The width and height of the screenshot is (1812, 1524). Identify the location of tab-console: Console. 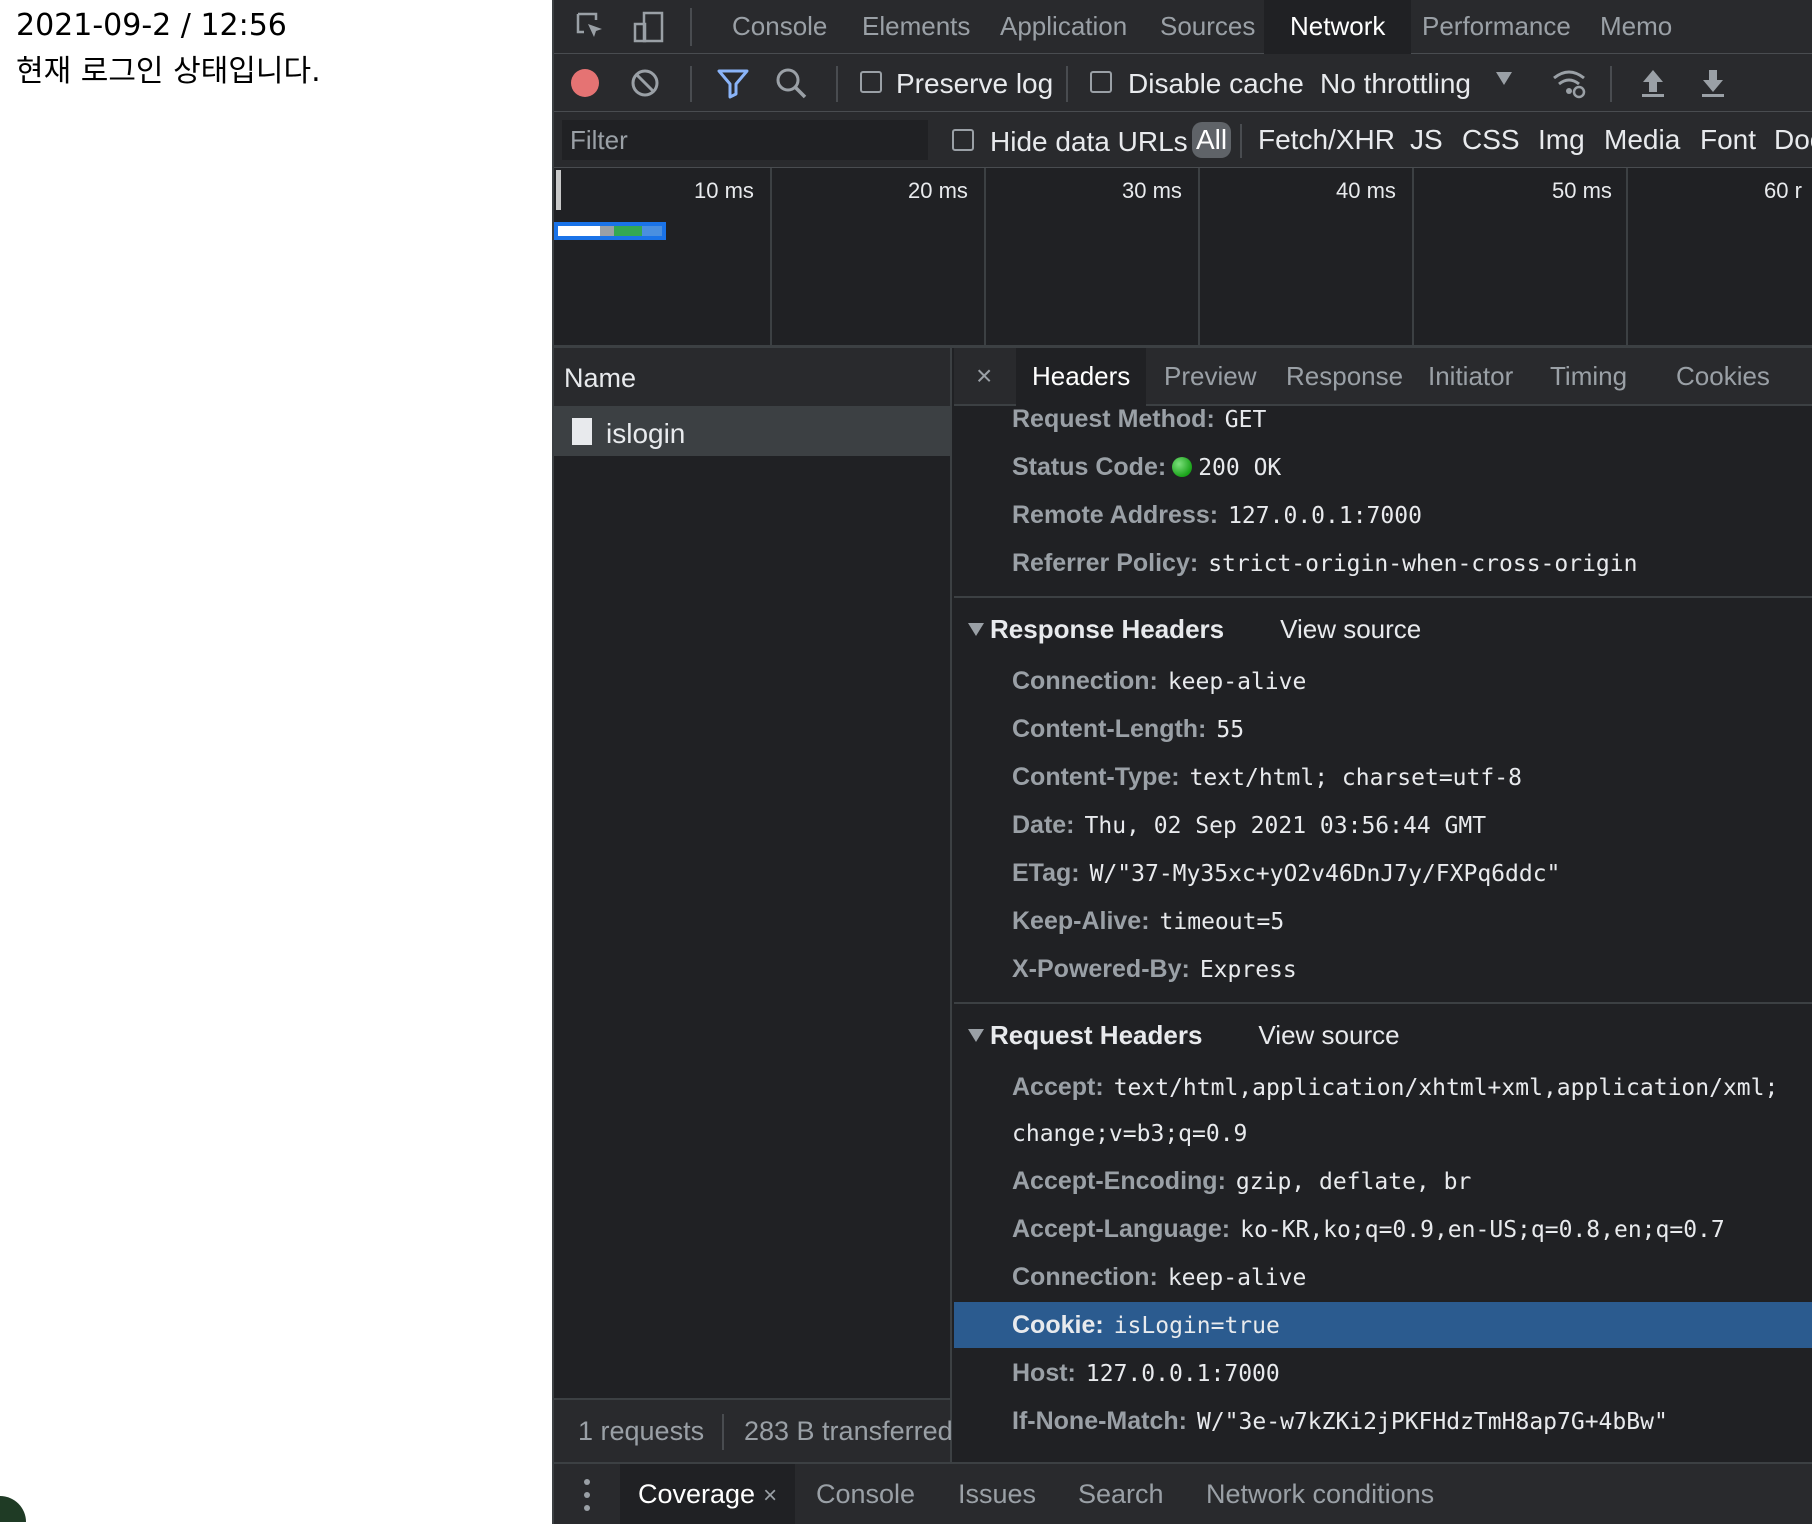
(779, 27).